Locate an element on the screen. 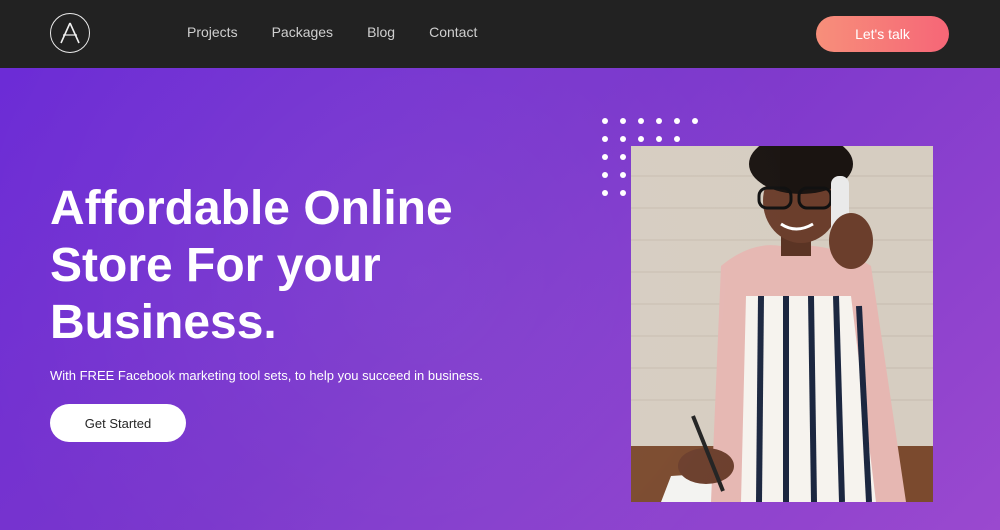 Image resolution: width=1000 pixels, height=530 pixels. nav-link-blog: Blog is located at coordinates (381, 32).